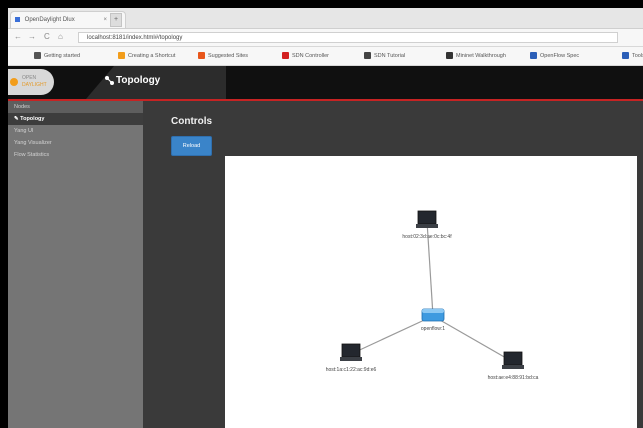 This screenshot has width=643, height=428. What do you see at coordinates (75, 119) in the screenshot?
I see `sidebar-item-topology: ✎ Topology` at bounding box center [75, 119].